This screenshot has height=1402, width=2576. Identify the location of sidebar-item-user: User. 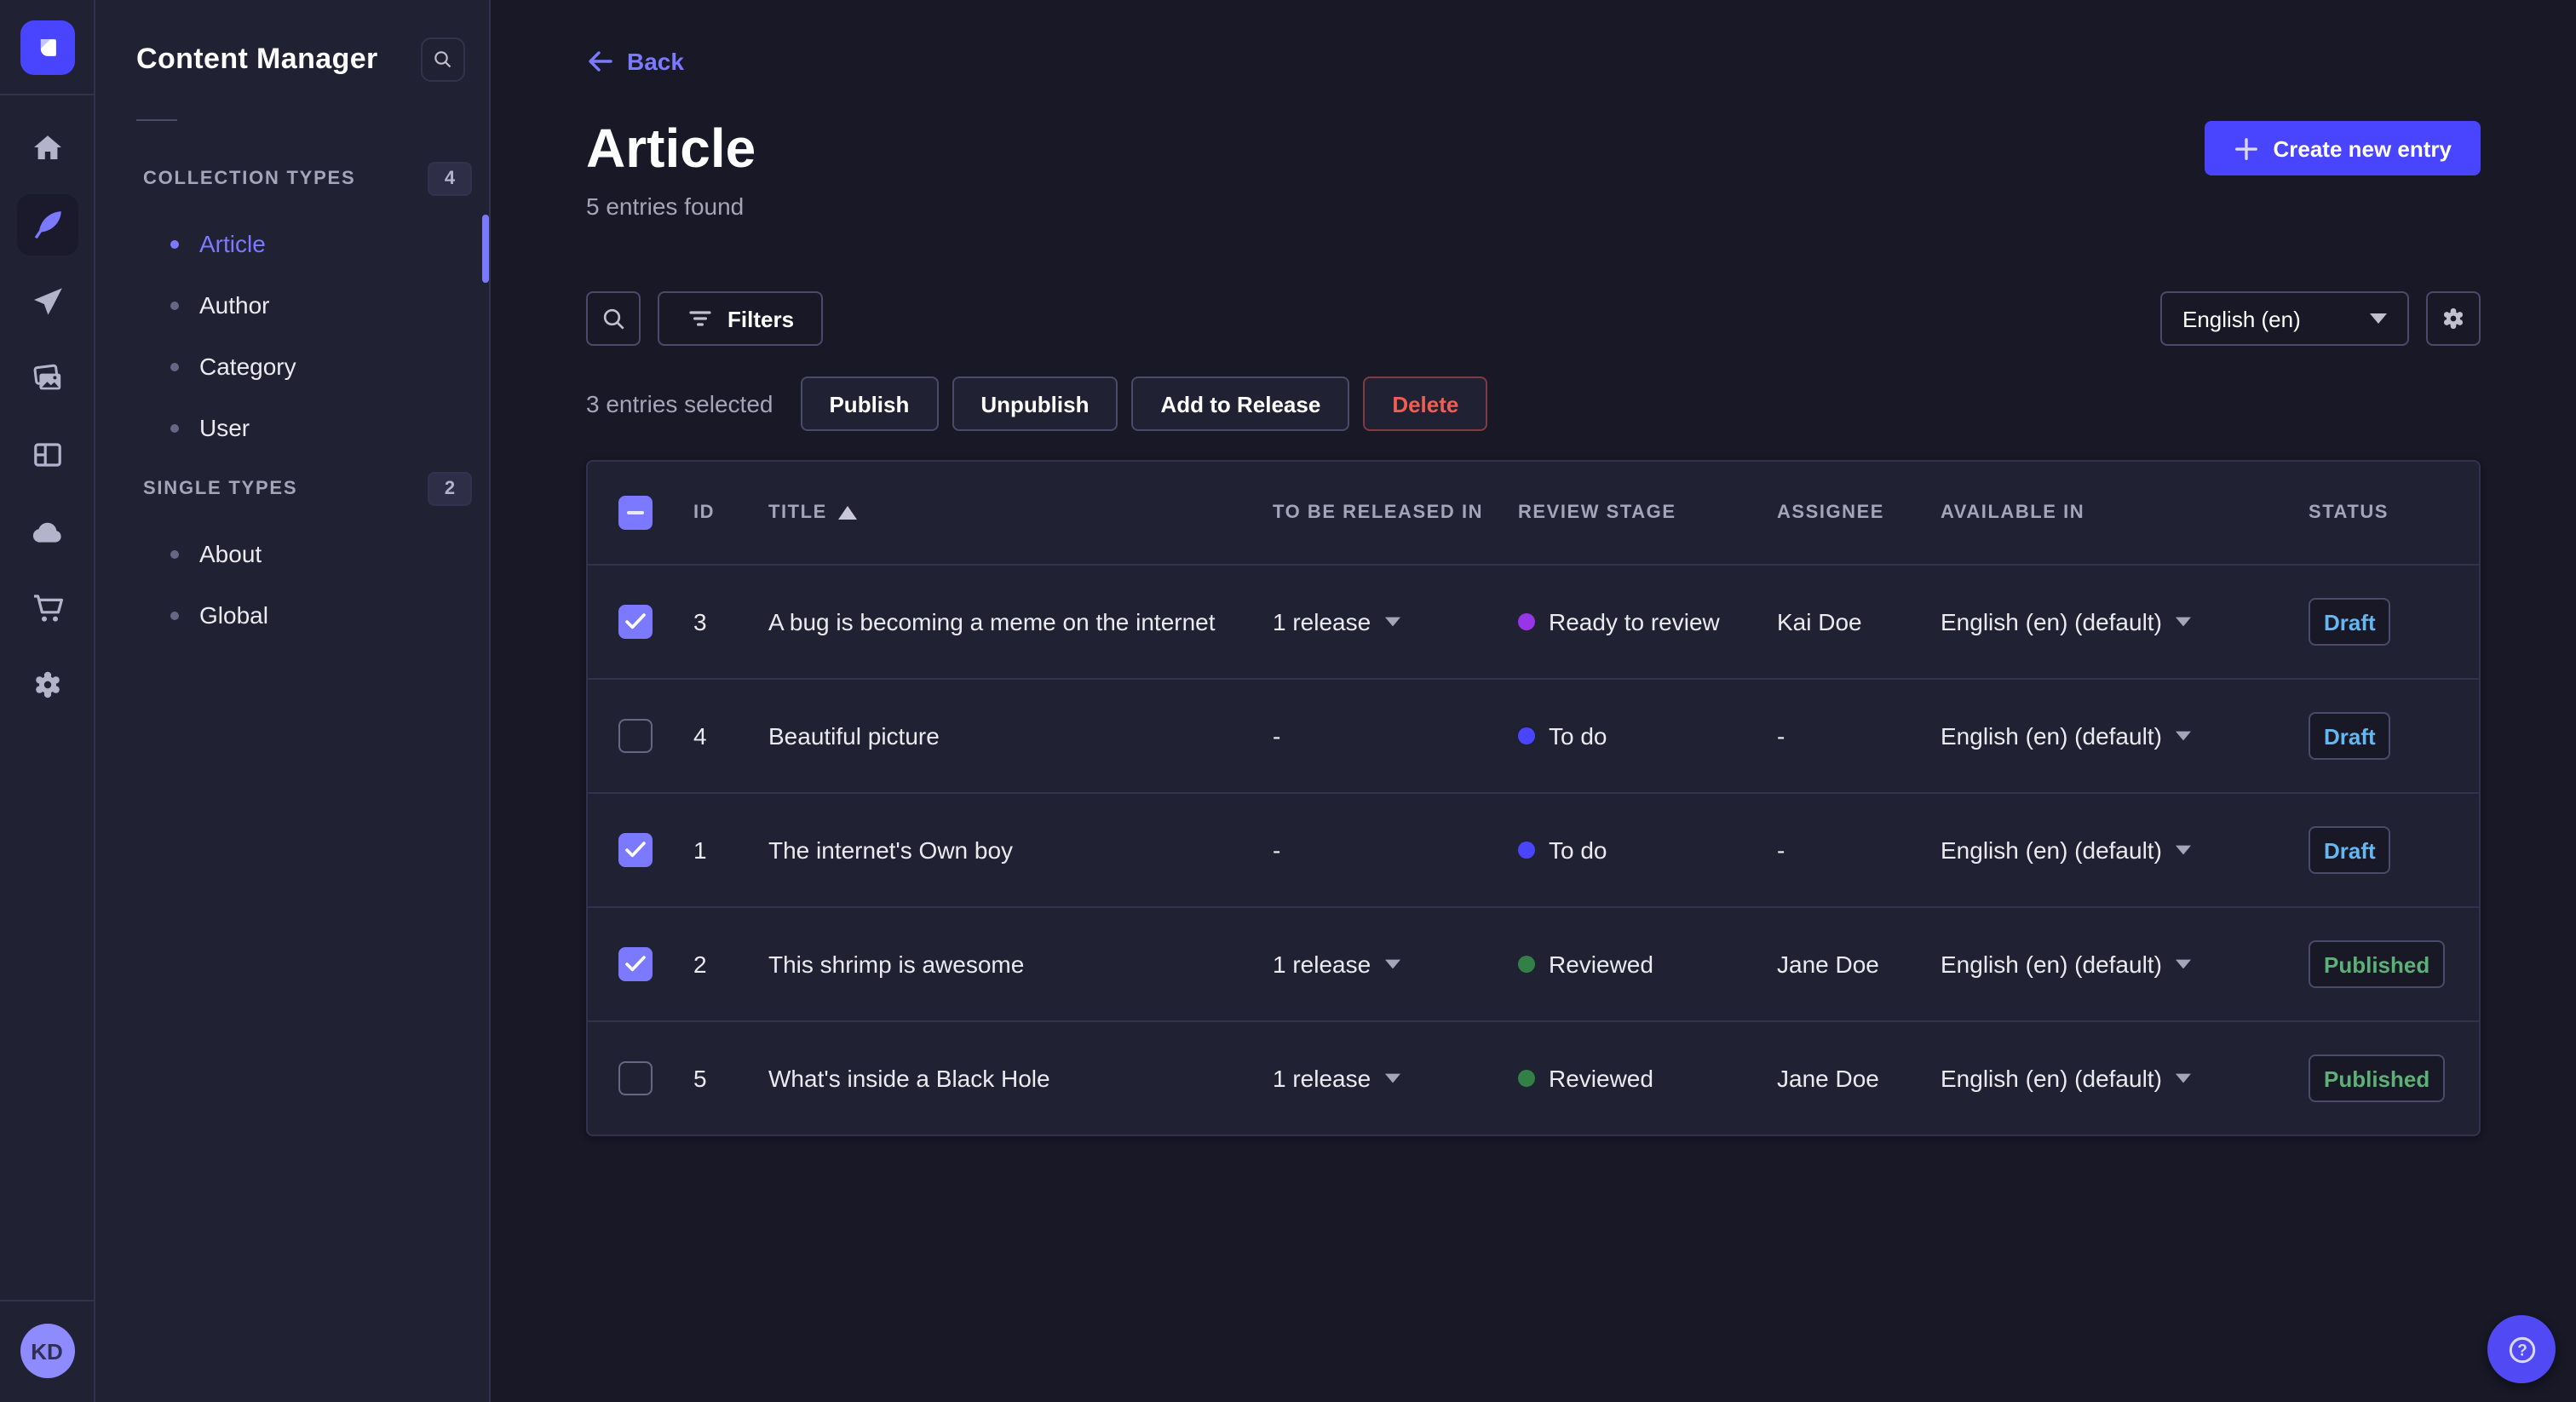
(304, 427).